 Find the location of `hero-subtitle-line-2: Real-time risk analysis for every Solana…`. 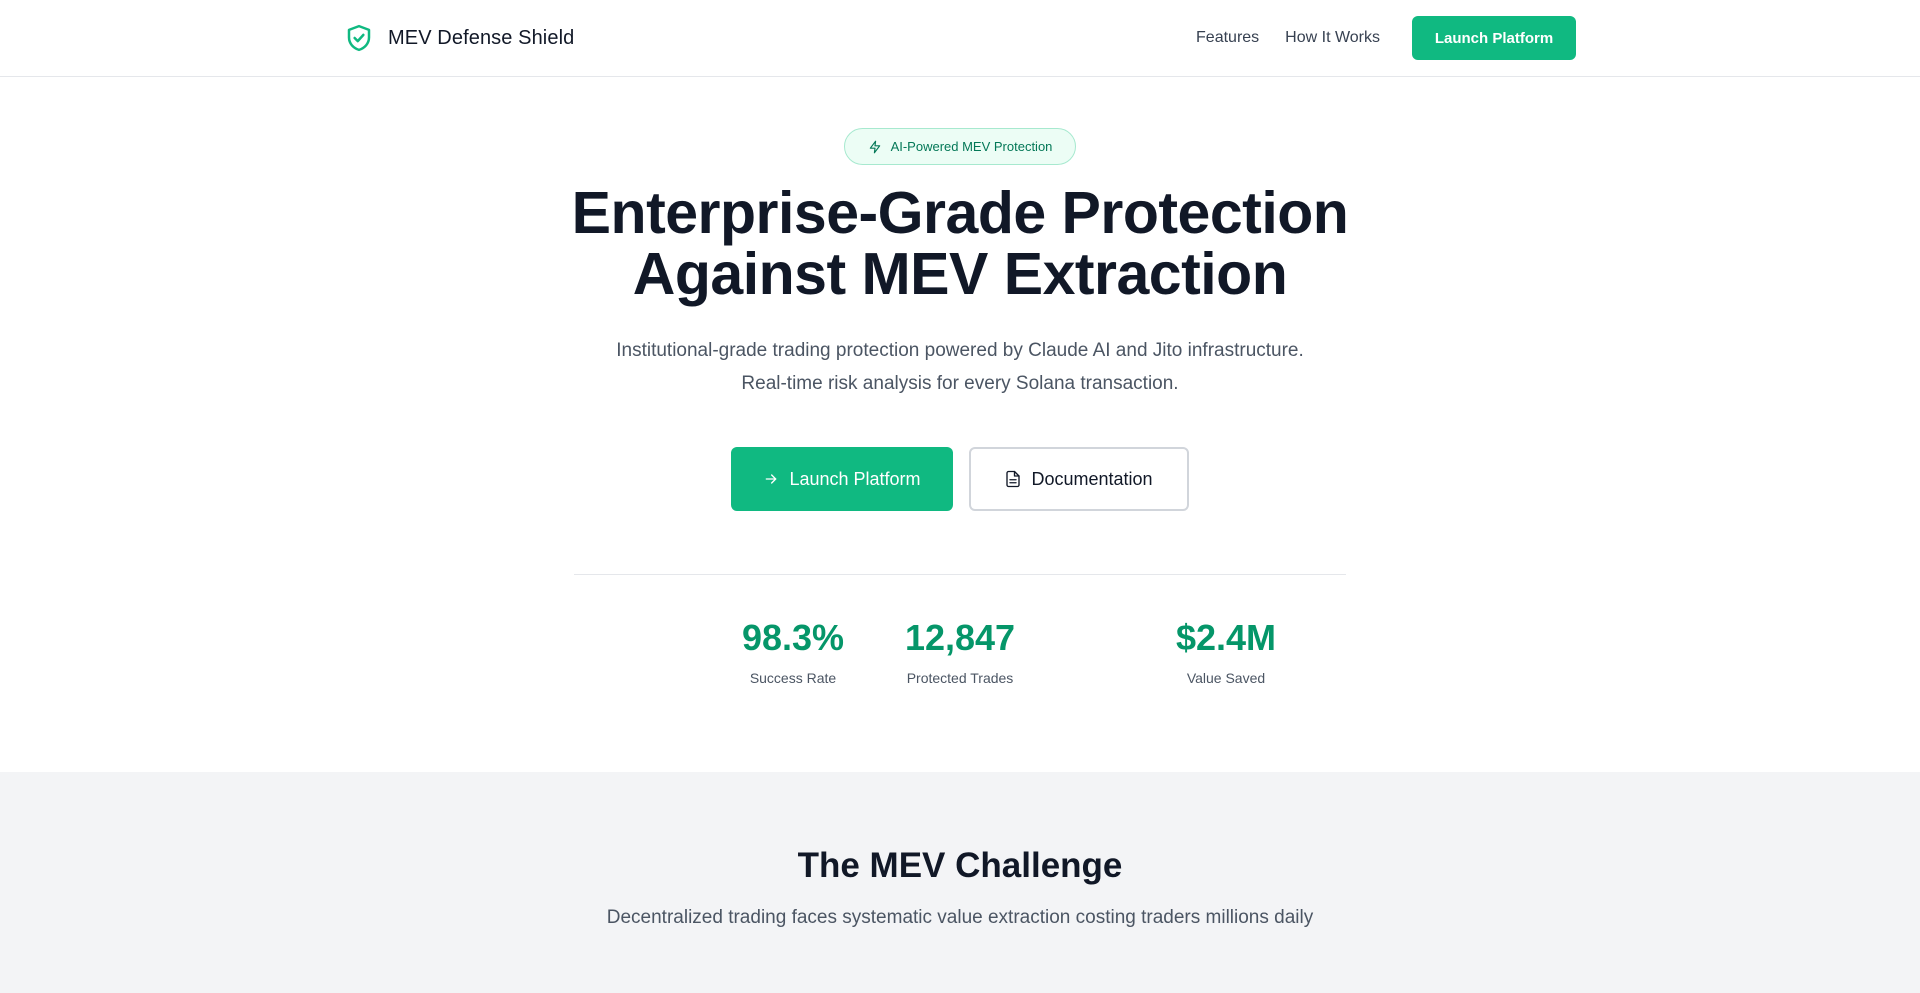

hero-subtitle-line-2: Real-time risk analysis for every Solana… is located at coordinates (960, 383).